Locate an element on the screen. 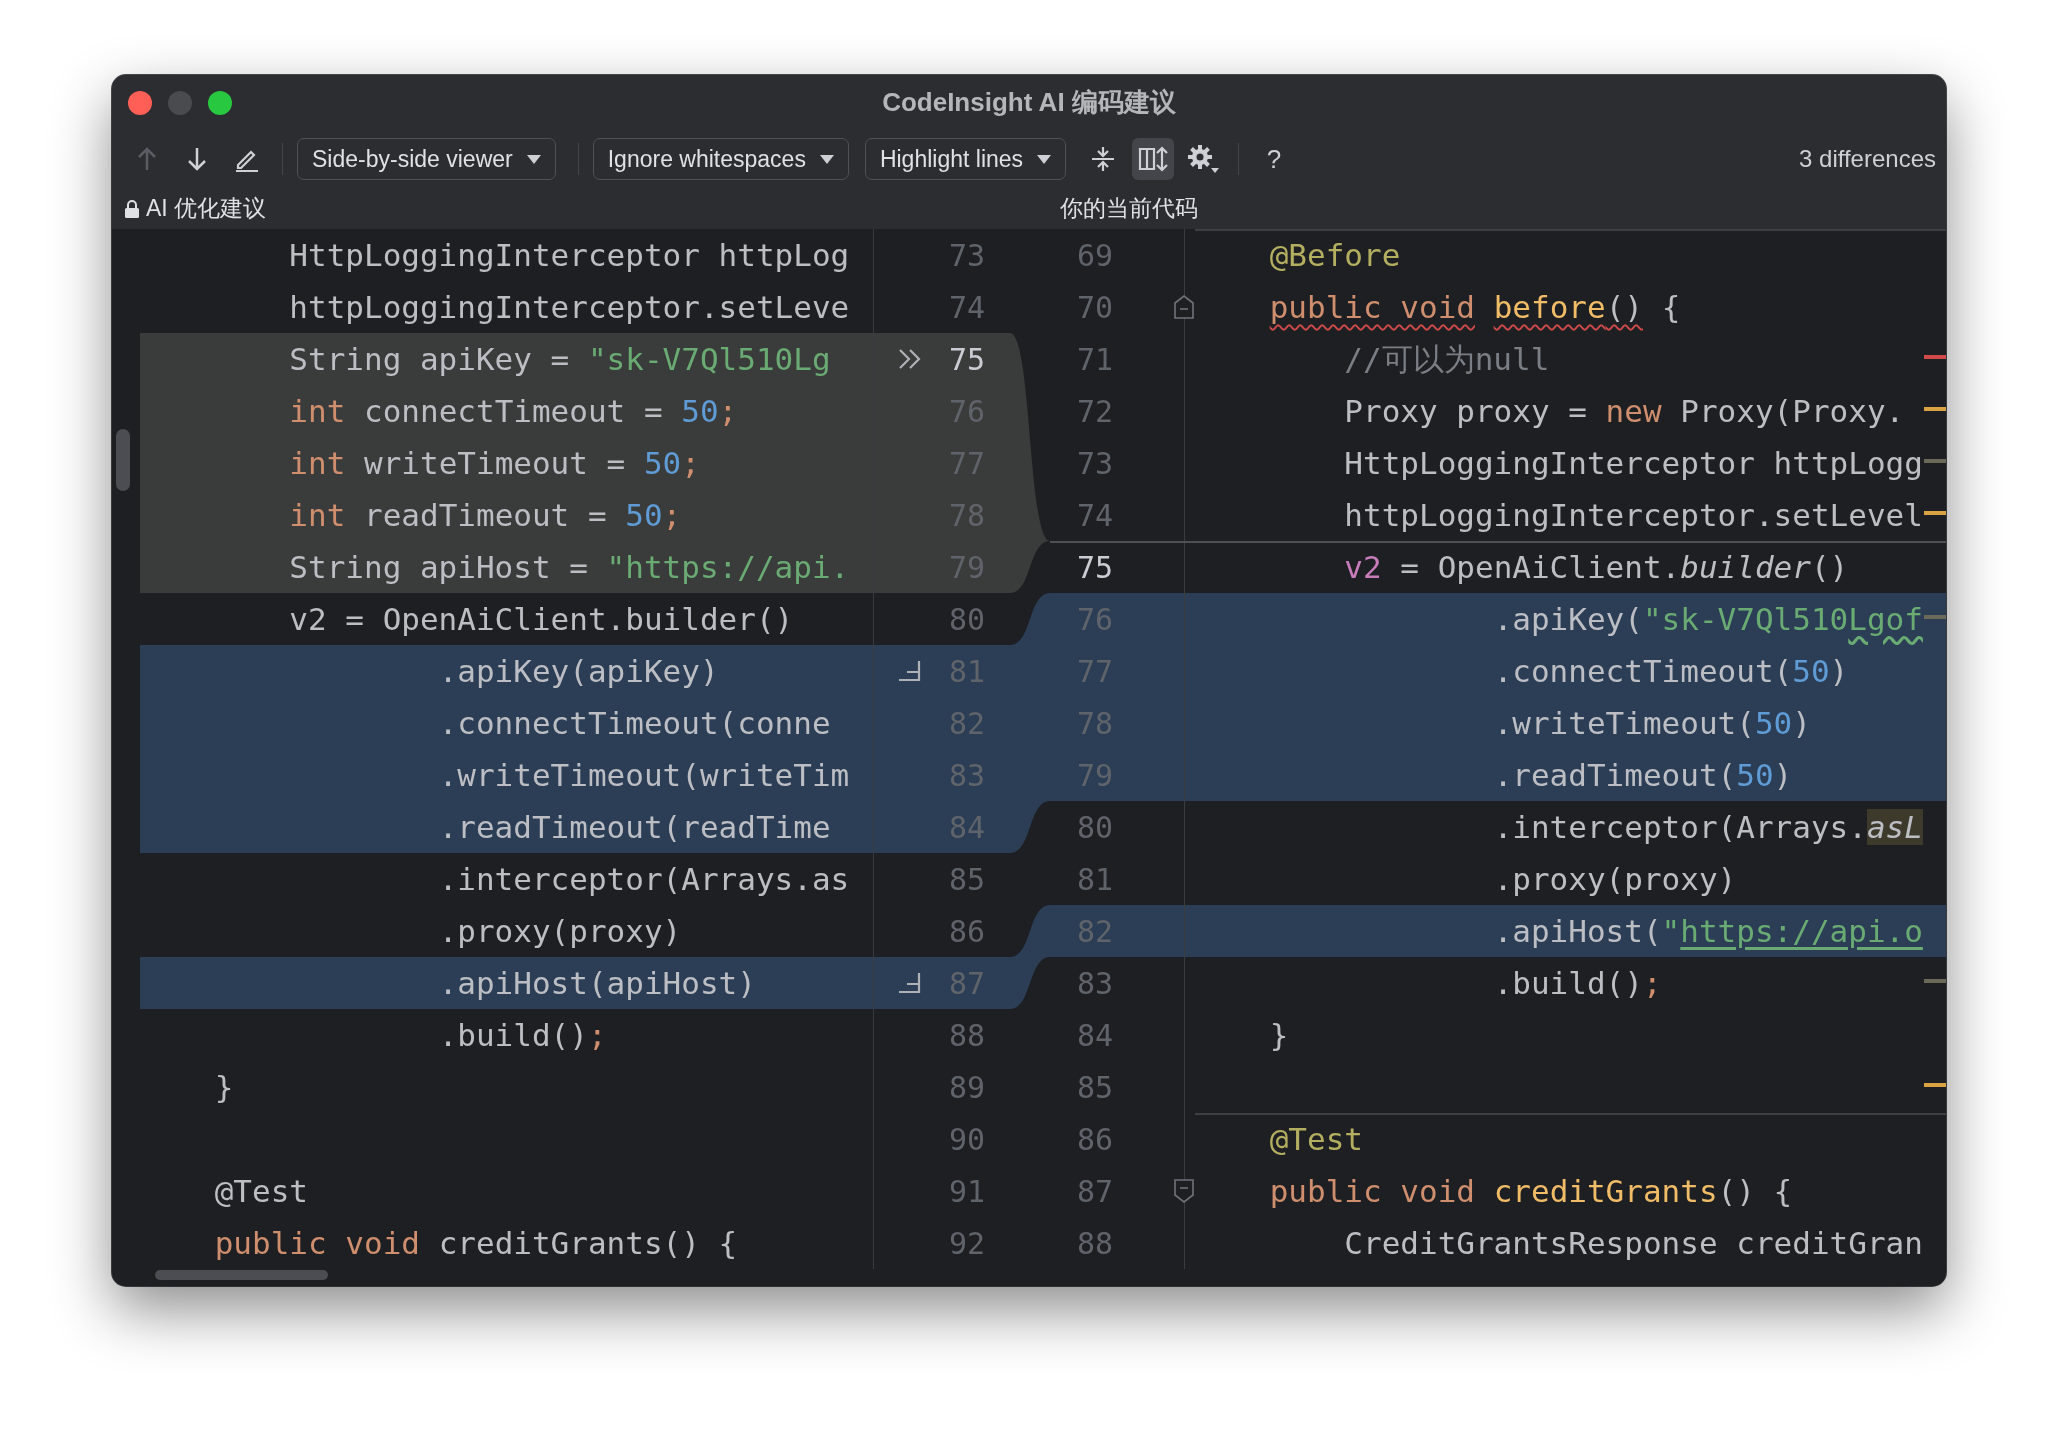 This screenshot has width=2058, height=1434. code-line: .interceptor(Arrays.asL is located at coordinates (1707, 827).